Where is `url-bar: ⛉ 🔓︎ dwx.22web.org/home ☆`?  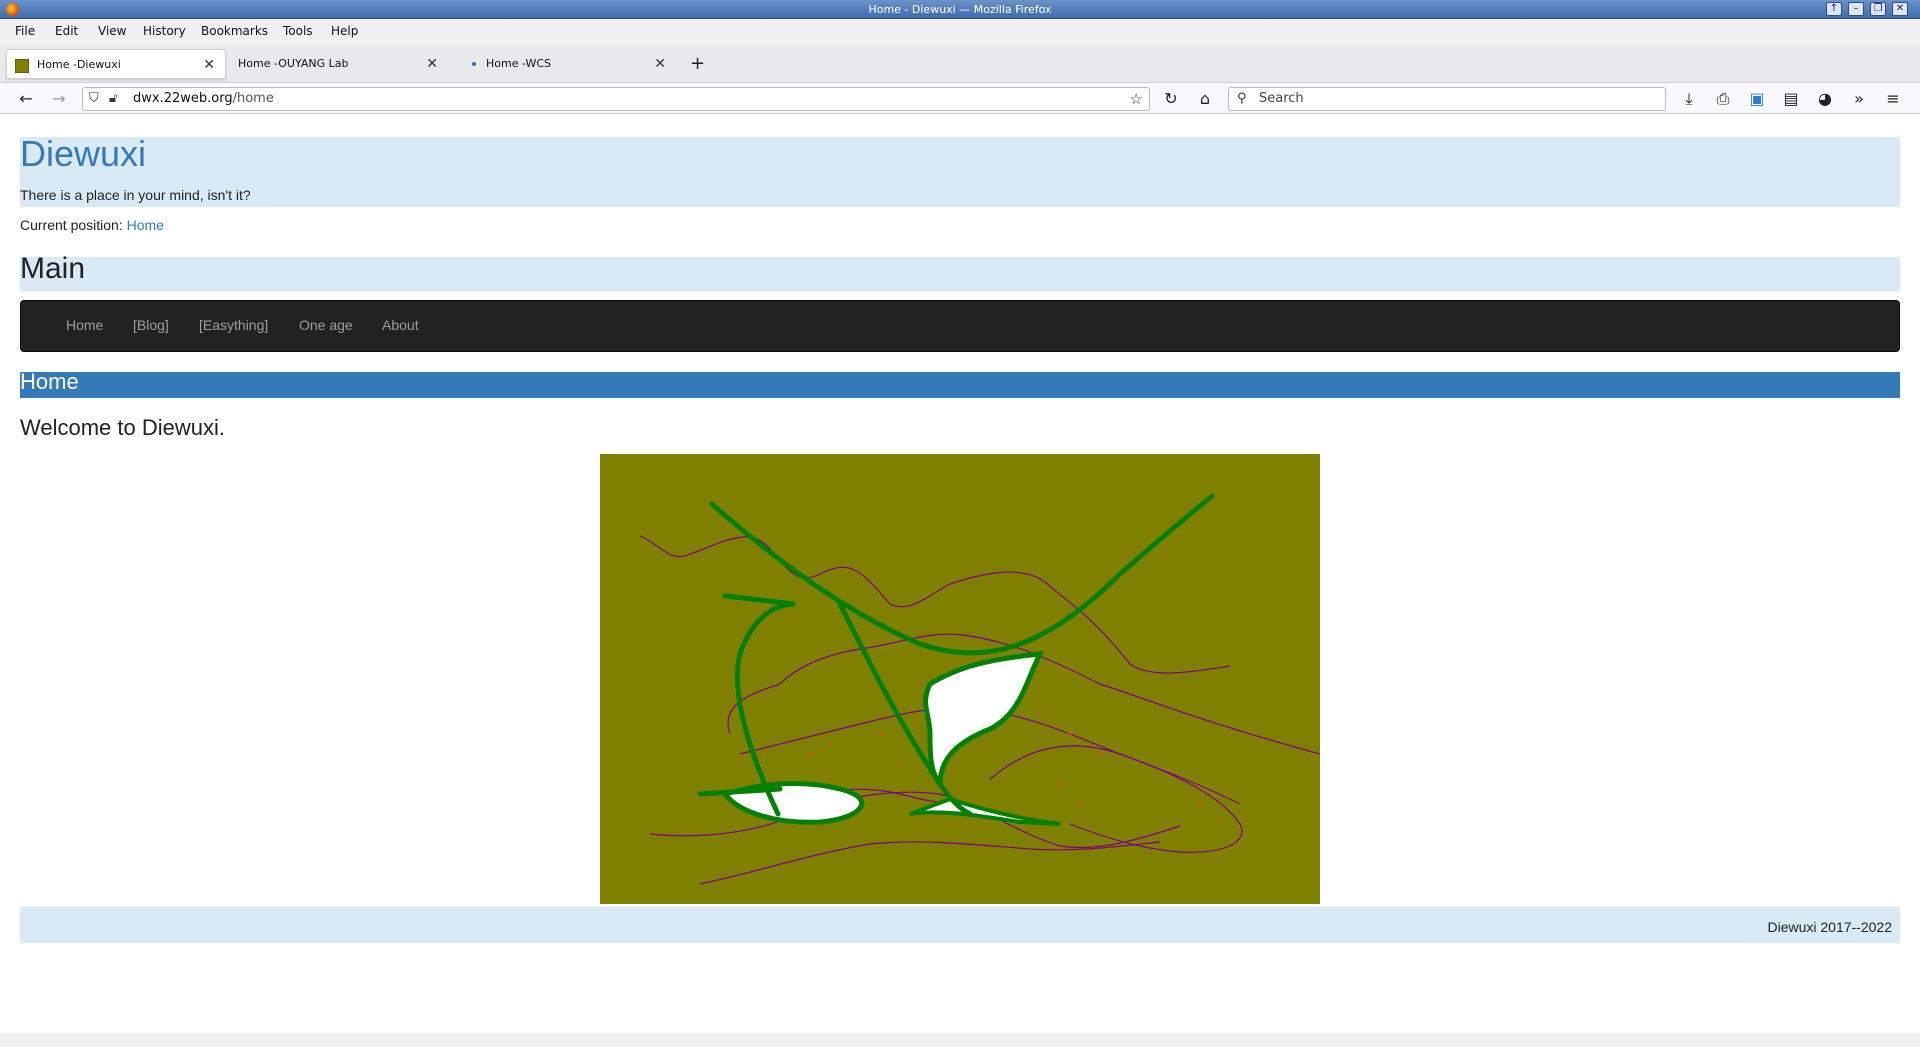
url-bar: ⛉ 🔓︎ dwx.22web.org/home ☆ is located at coordinates (616, 99).